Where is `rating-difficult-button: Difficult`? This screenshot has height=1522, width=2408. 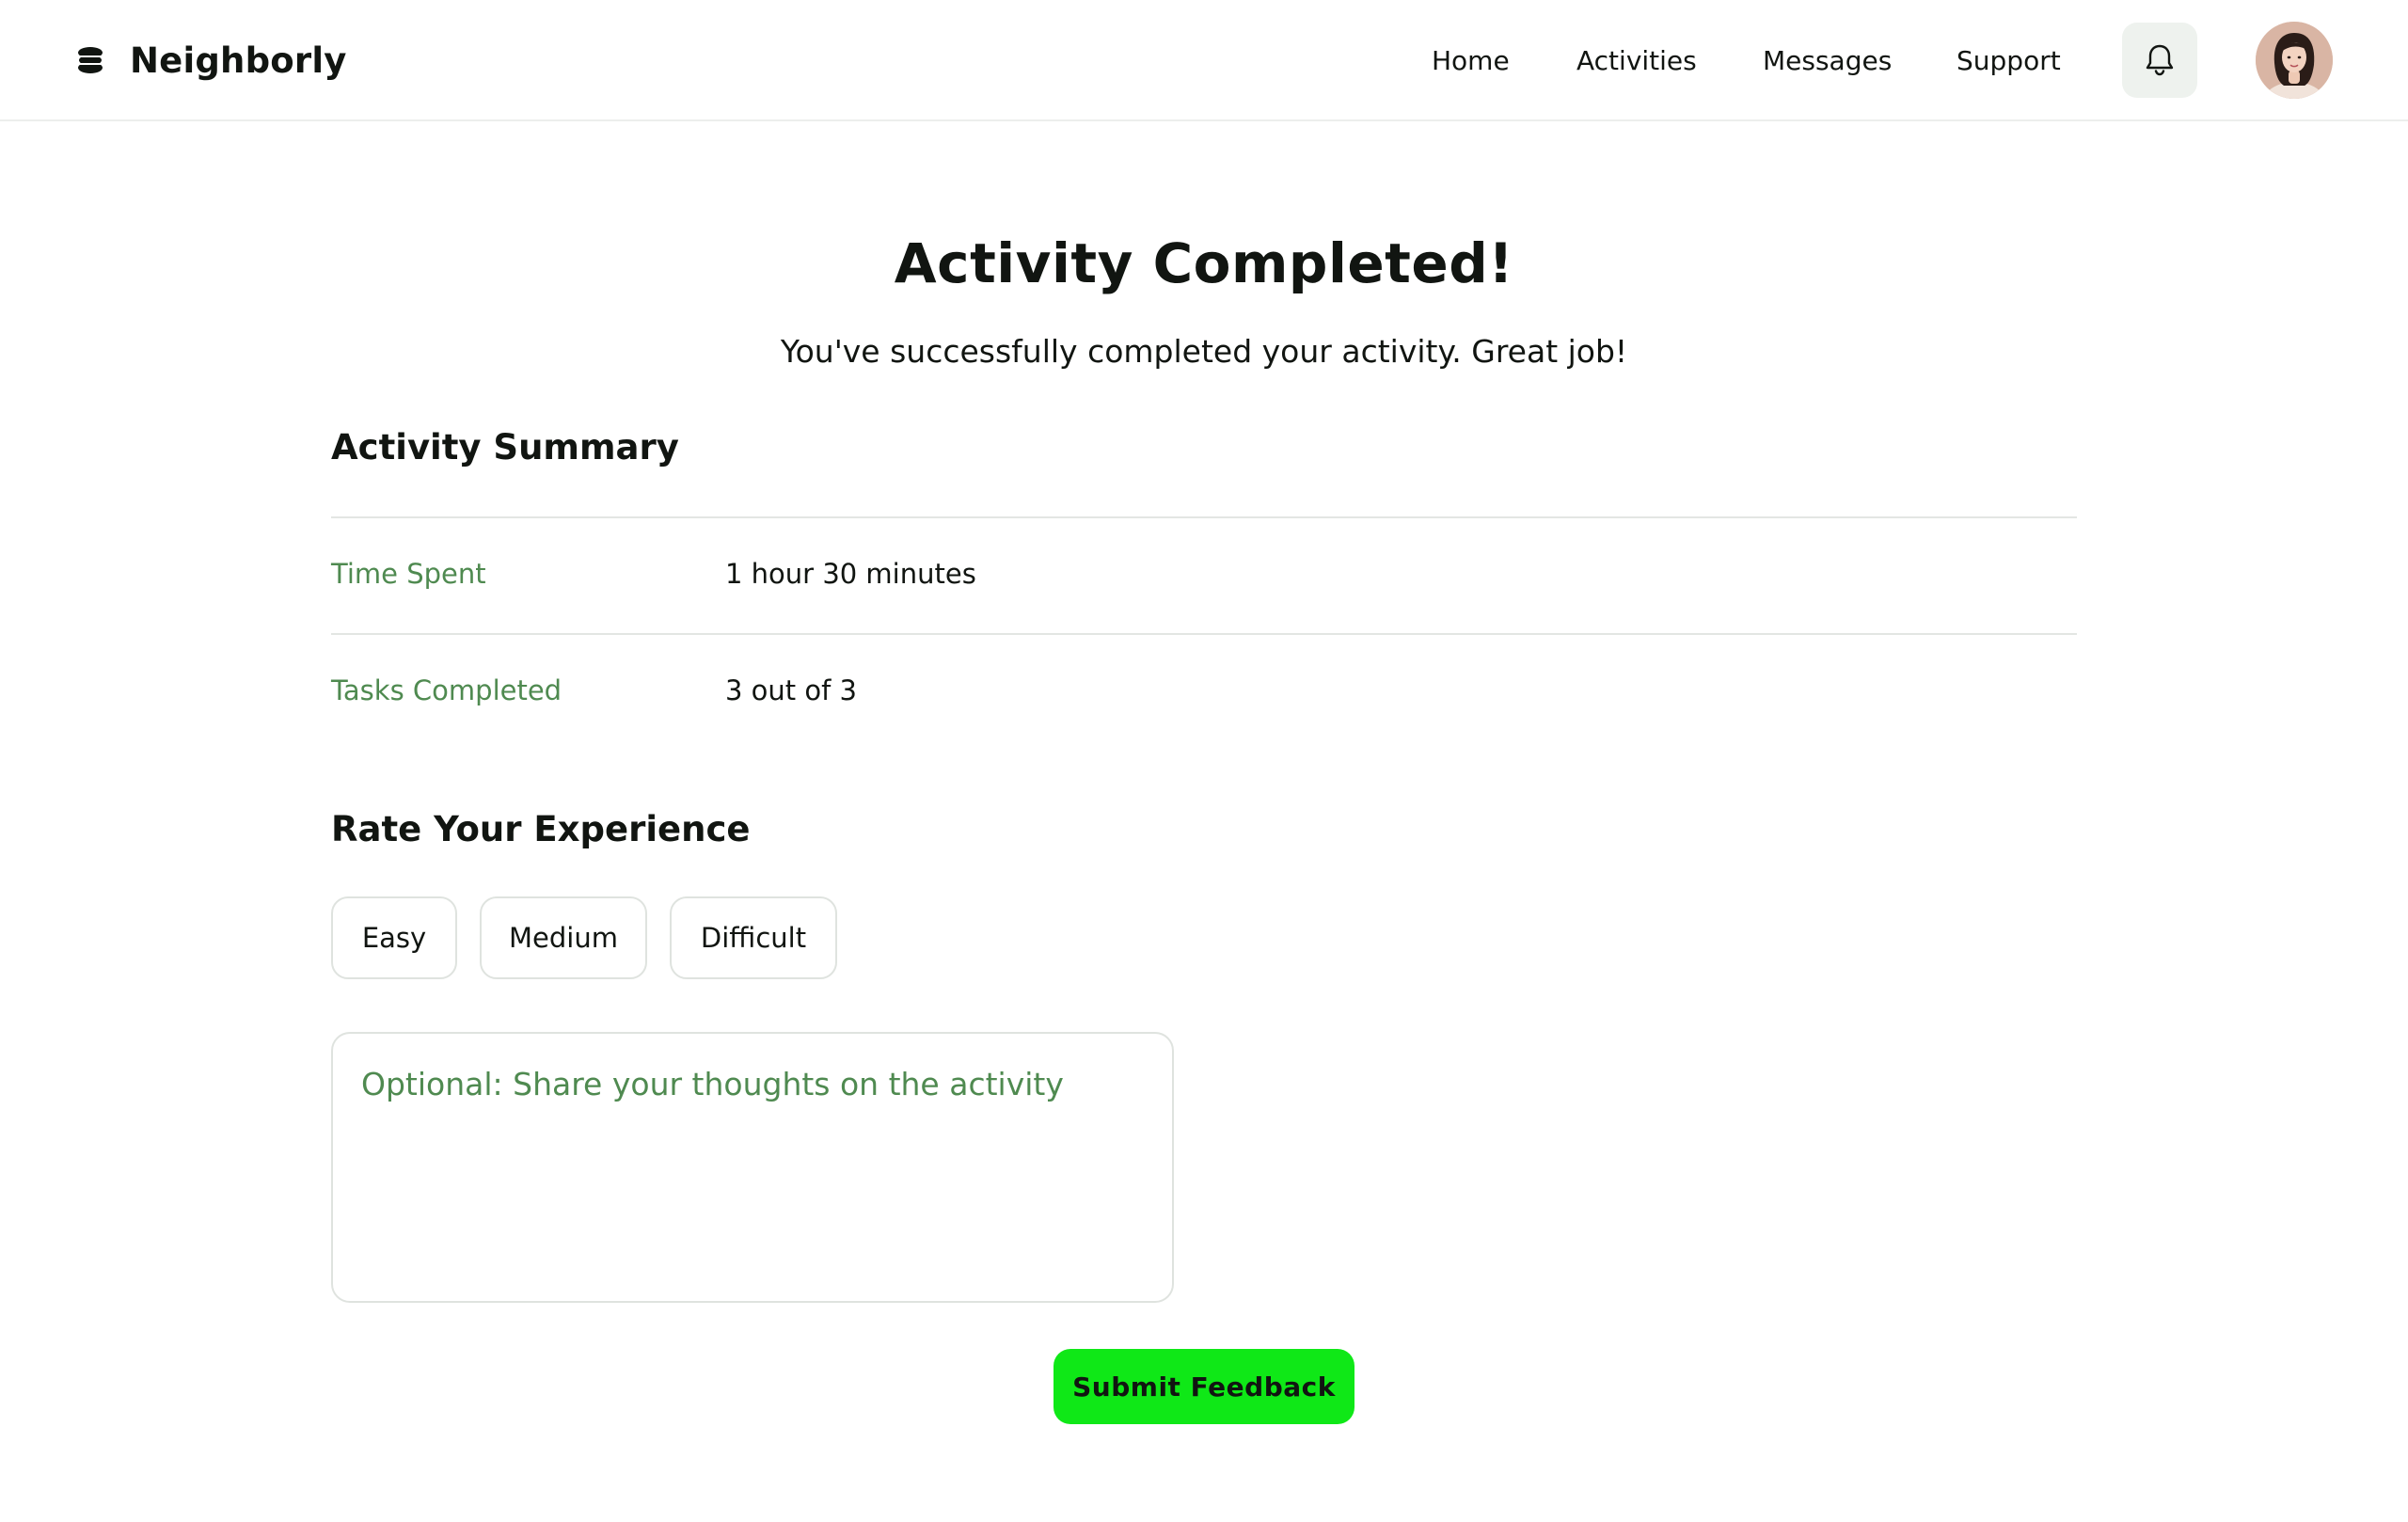
rating-difficult-button: Difficult is located at coordinates (754, 938).